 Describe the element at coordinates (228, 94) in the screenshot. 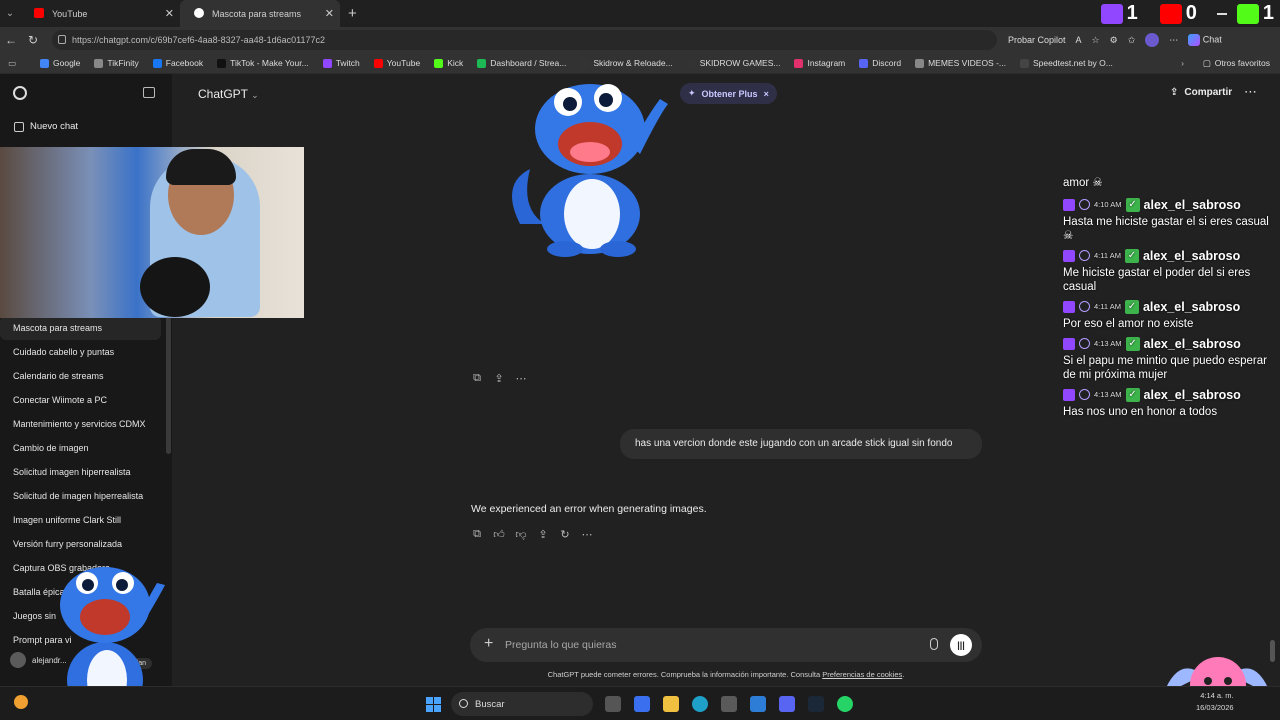

I see `model-selector: ChatGPT ⌄` at that location.